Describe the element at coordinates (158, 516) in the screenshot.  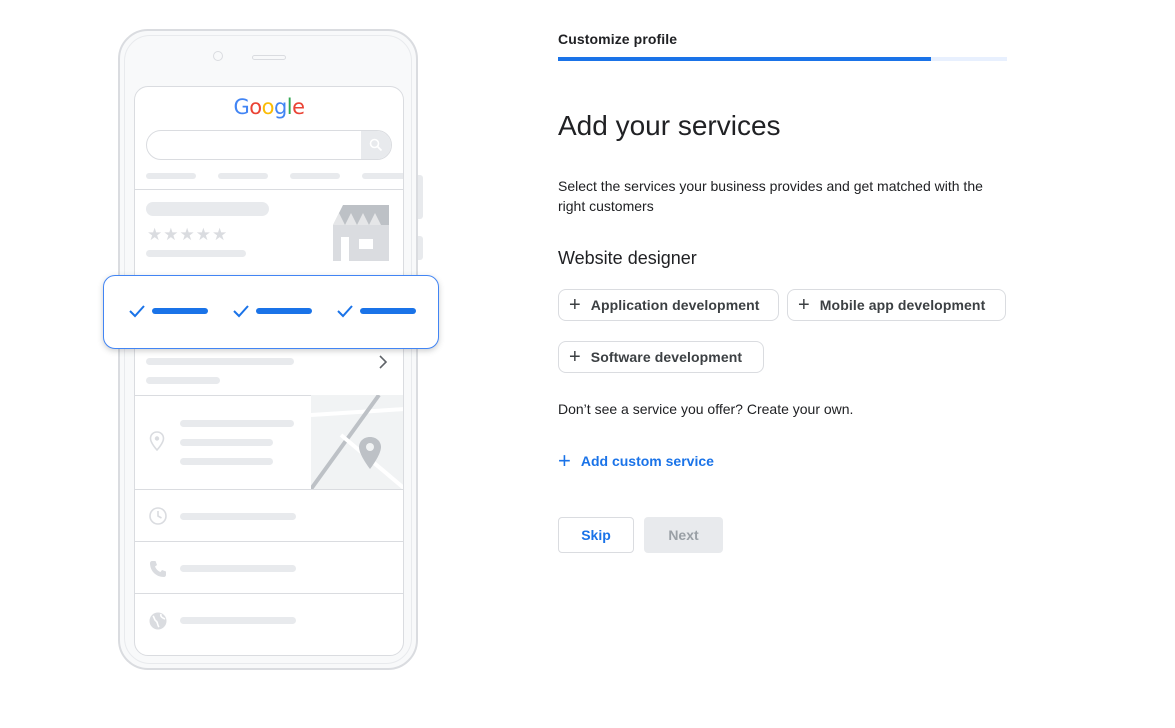
I see `clock-icon` at that location.